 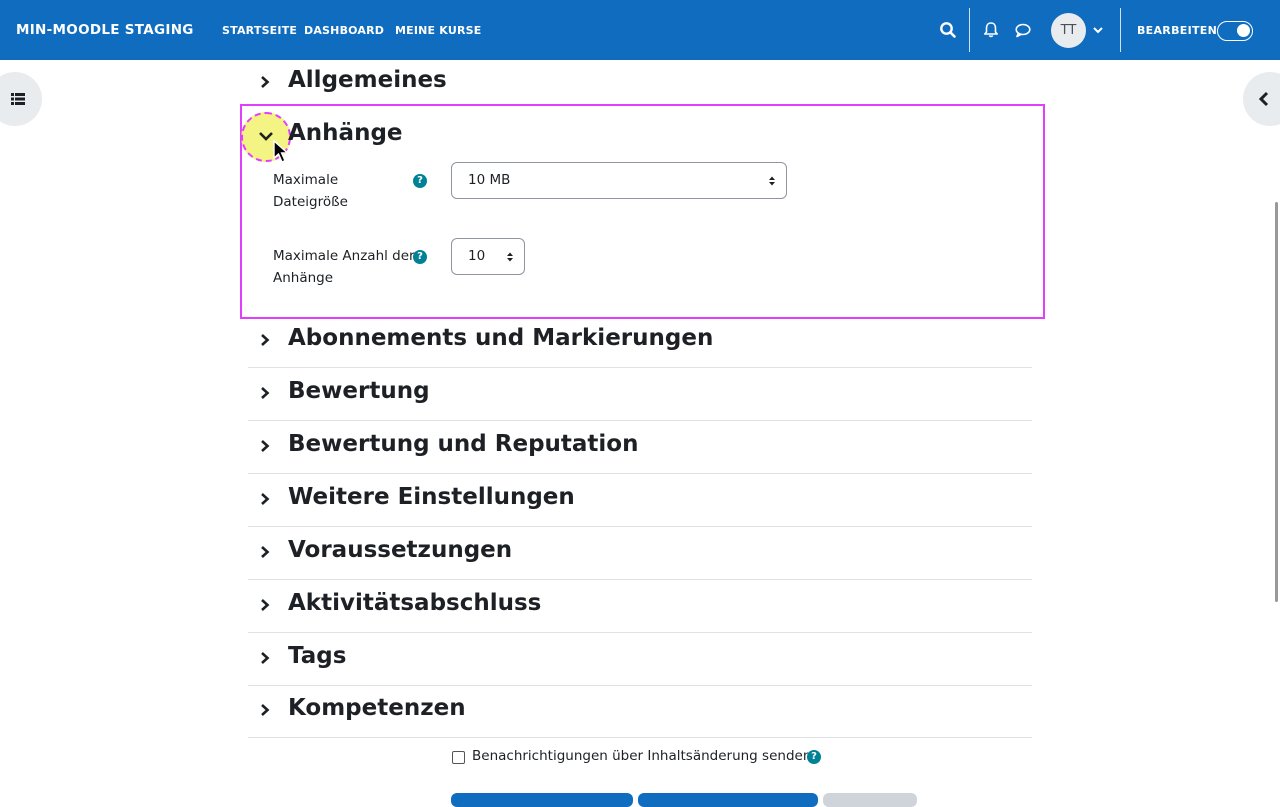 I want to click on user-menu-chevron-down-icon, so click(x=1098, y=30).